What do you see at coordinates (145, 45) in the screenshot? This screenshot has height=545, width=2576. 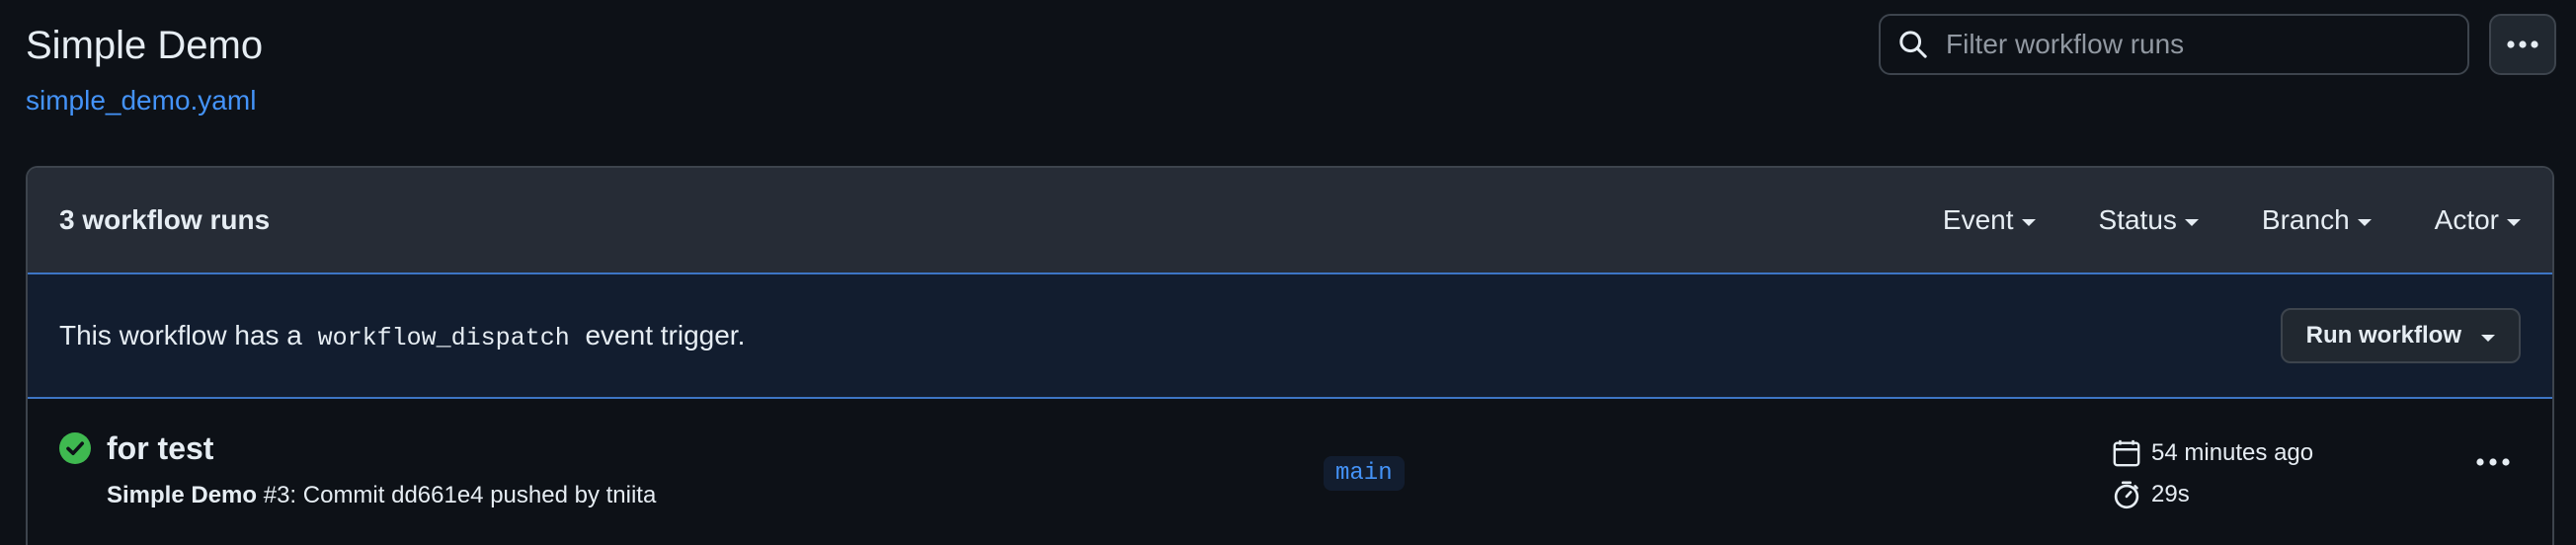 I see `page-title: Simple Demo` at bounding box center [145, 45].